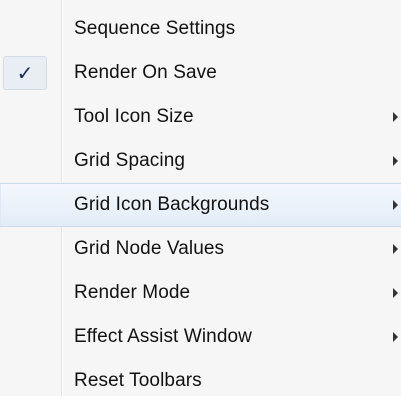  I want to click on menu-item-grid-spacing: Grid Spacing, so click(200, 161).